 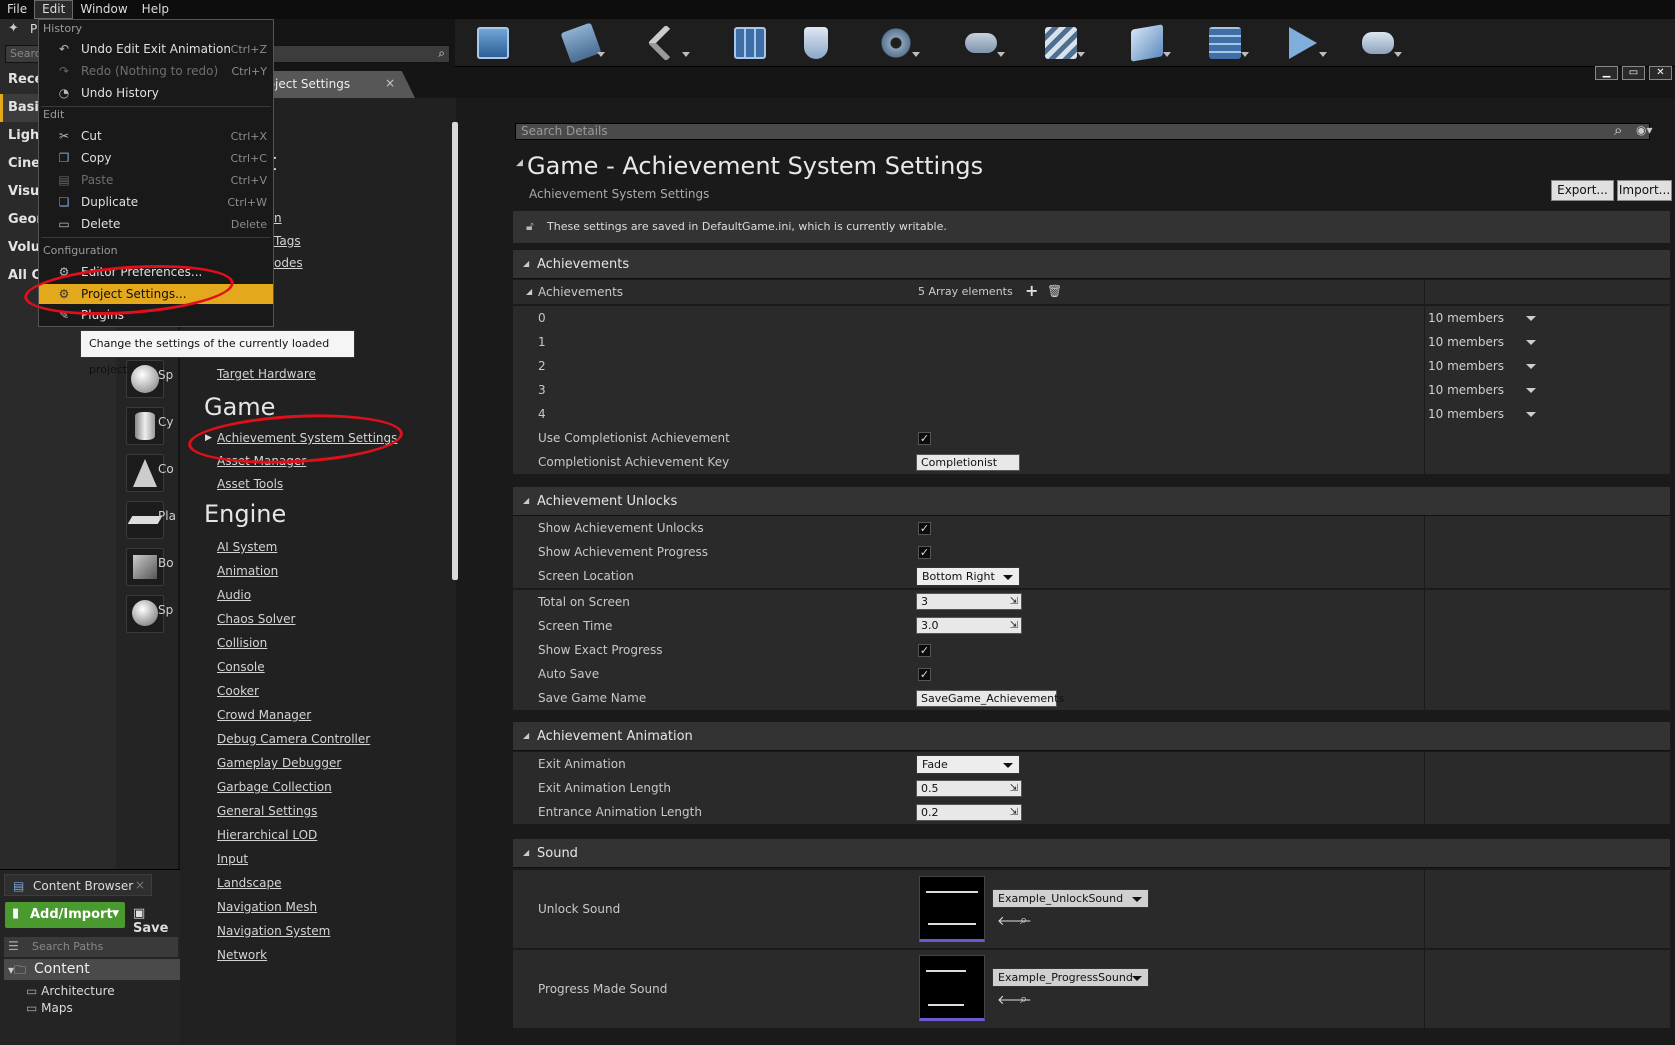 What do you see at coordinates (267, 907) in the screenshot?
I see `nav-navigation-mesh: Navigation Mesh` at bounding box center [267, 907].